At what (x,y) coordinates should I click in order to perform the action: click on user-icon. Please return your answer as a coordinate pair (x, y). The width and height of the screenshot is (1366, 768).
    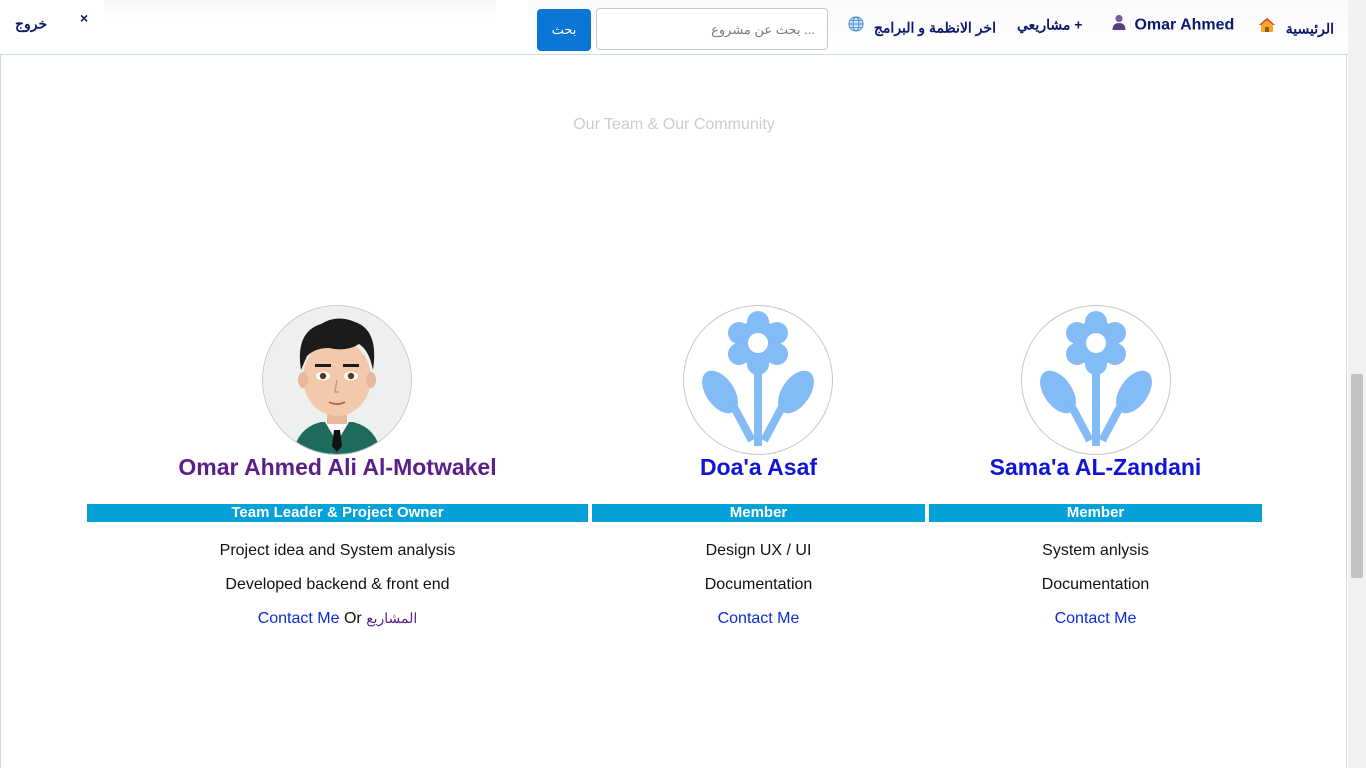
    Looking at the image, I should click on (1119, 25).